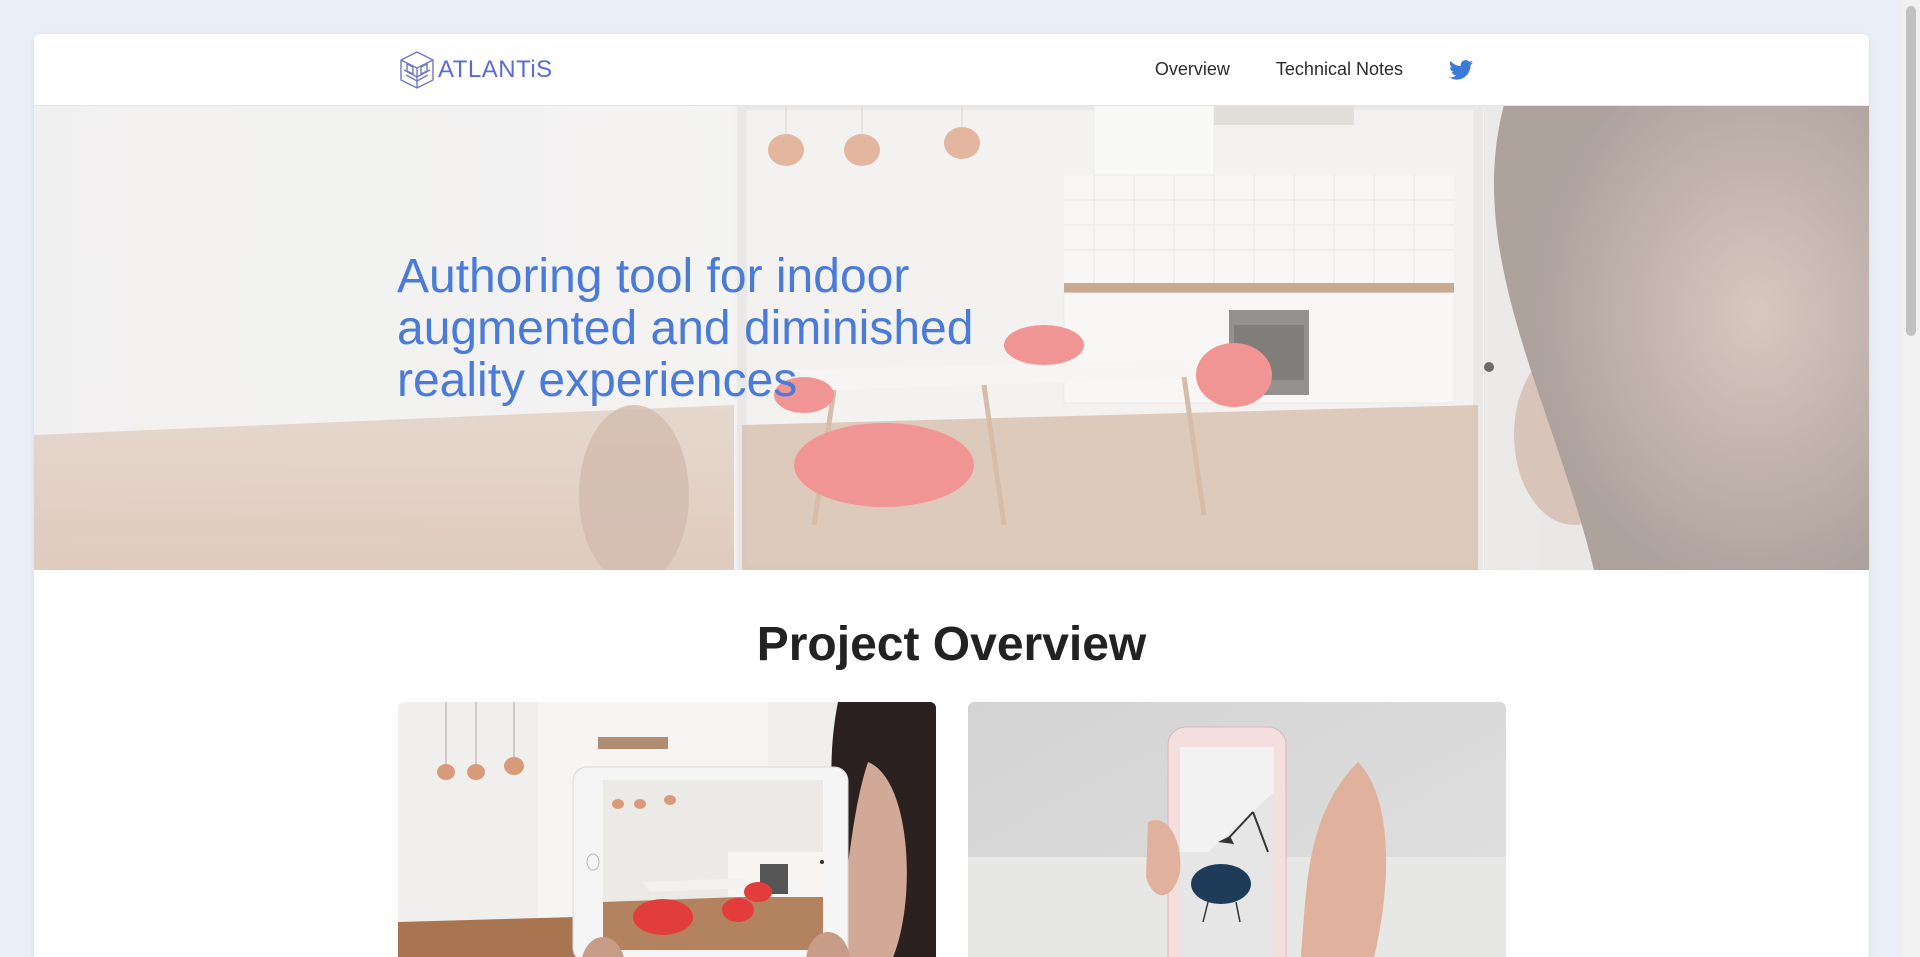  I want to click on main-nav: Overview Technical Notes, so click(1291, 69).